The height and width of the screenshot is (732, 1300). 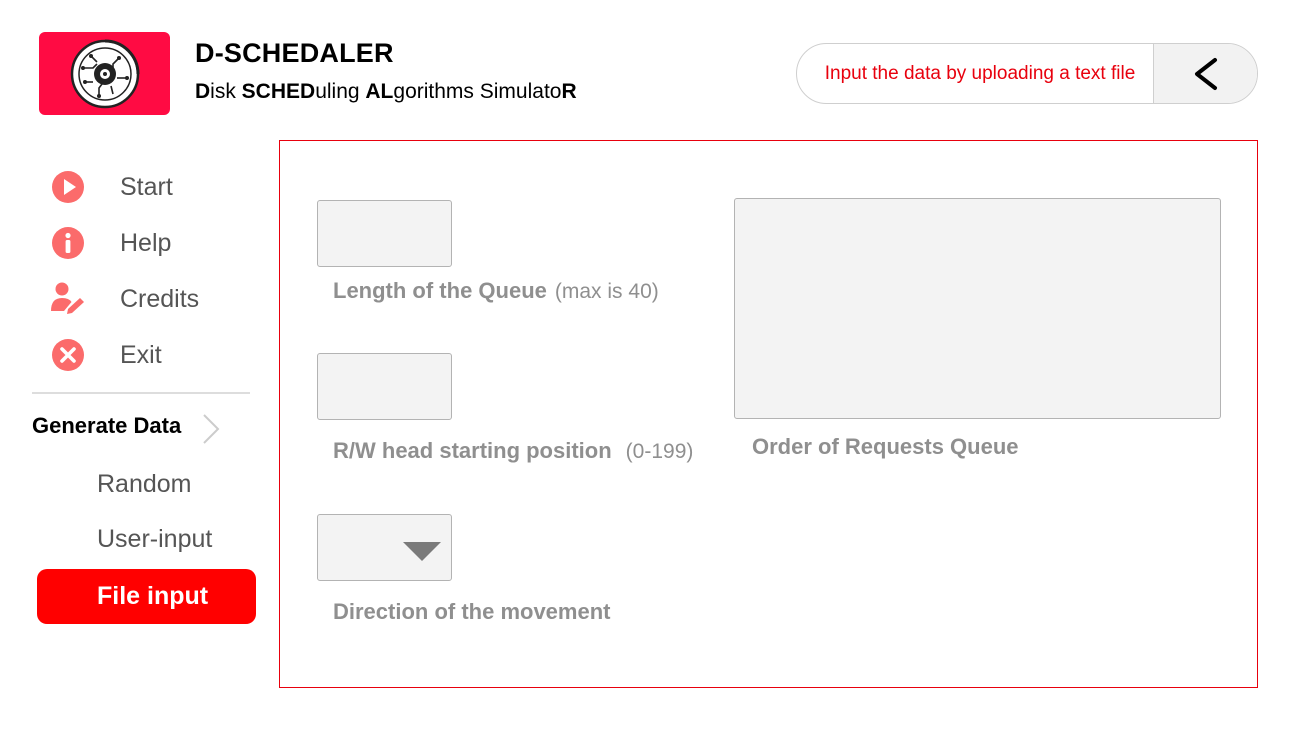 I want to click on caret-down-icon, so click(x=422, y=551).